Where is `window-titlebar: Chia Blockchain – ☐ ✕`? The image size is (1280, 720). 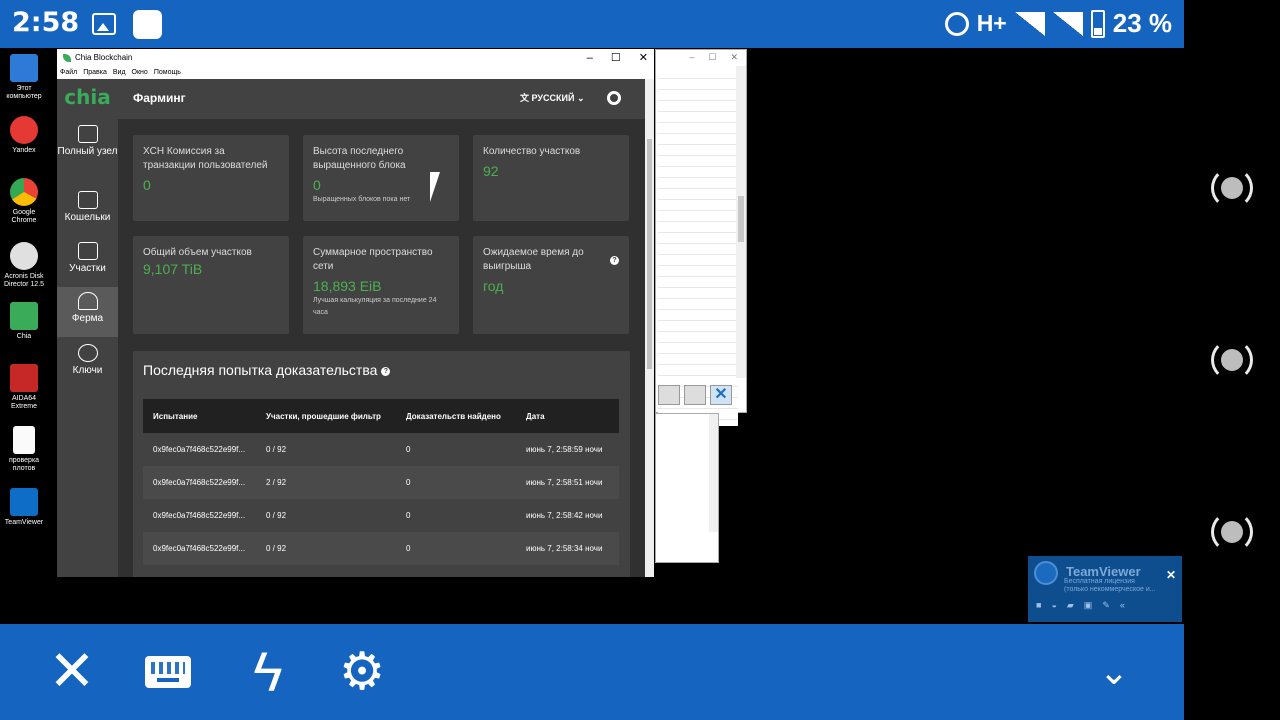 window-titlebar: Chia Blockchain – ☐ ✕ is located at coordinates (355, 58).